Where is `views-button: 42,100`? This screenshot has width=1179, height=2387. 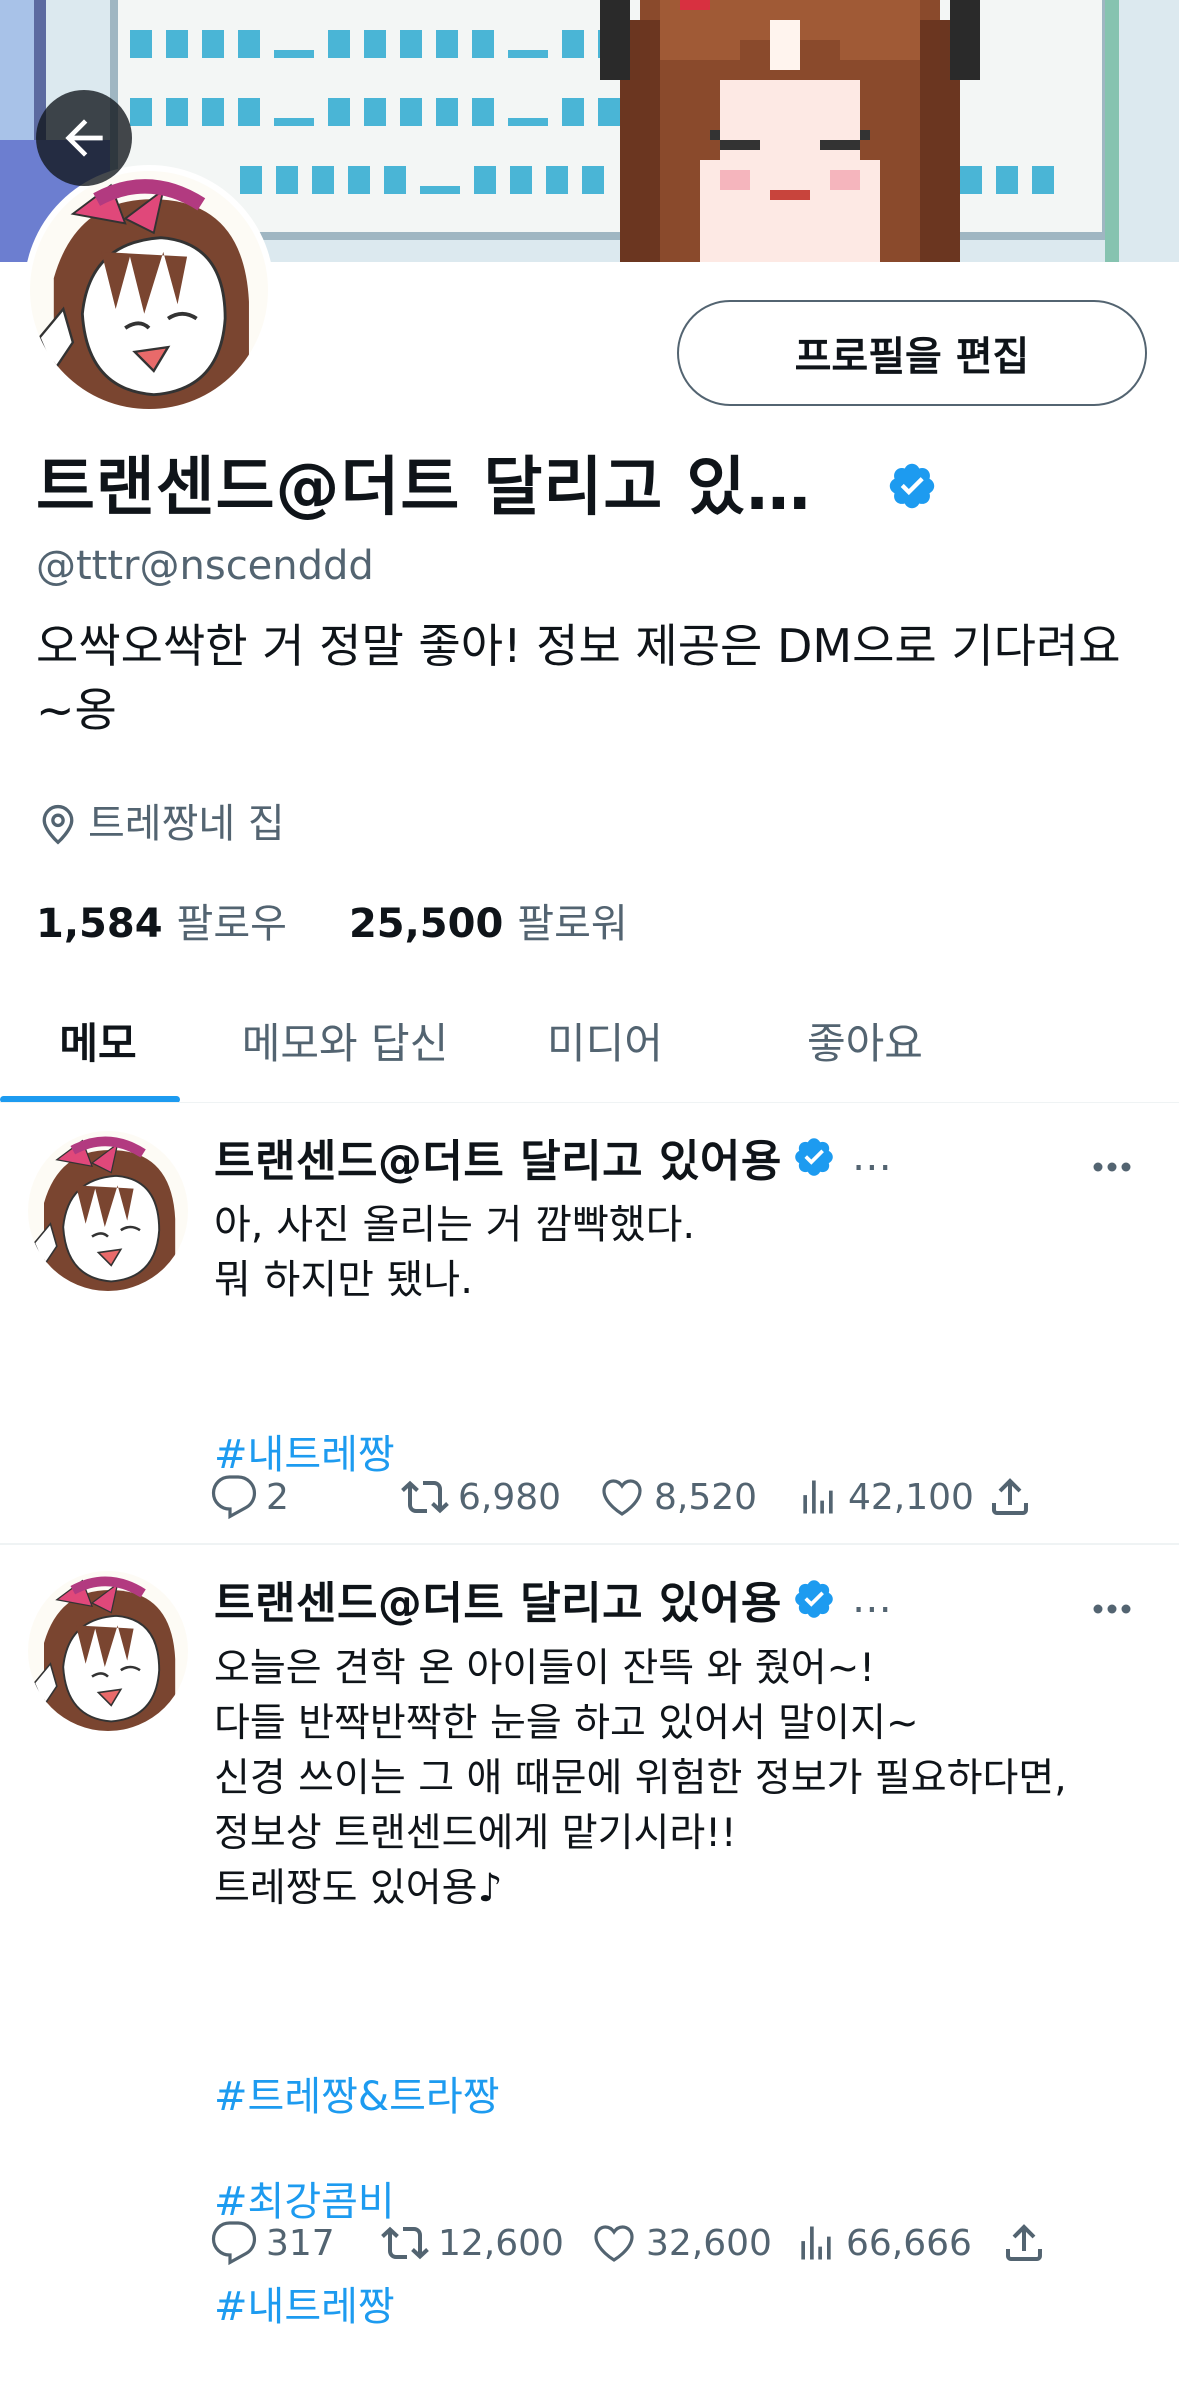 views-button: 42,100 is located at coordinates (885, 1497).